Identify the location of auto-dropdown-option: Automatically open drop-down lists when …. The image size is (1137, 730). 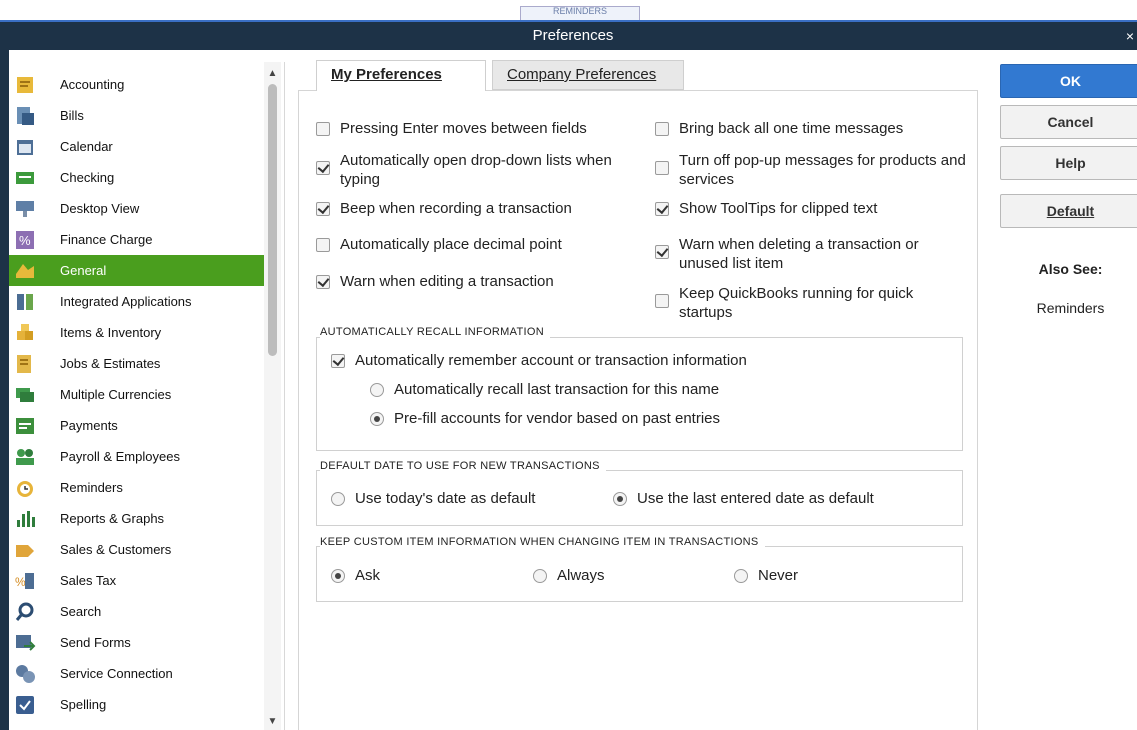
(471, 170).